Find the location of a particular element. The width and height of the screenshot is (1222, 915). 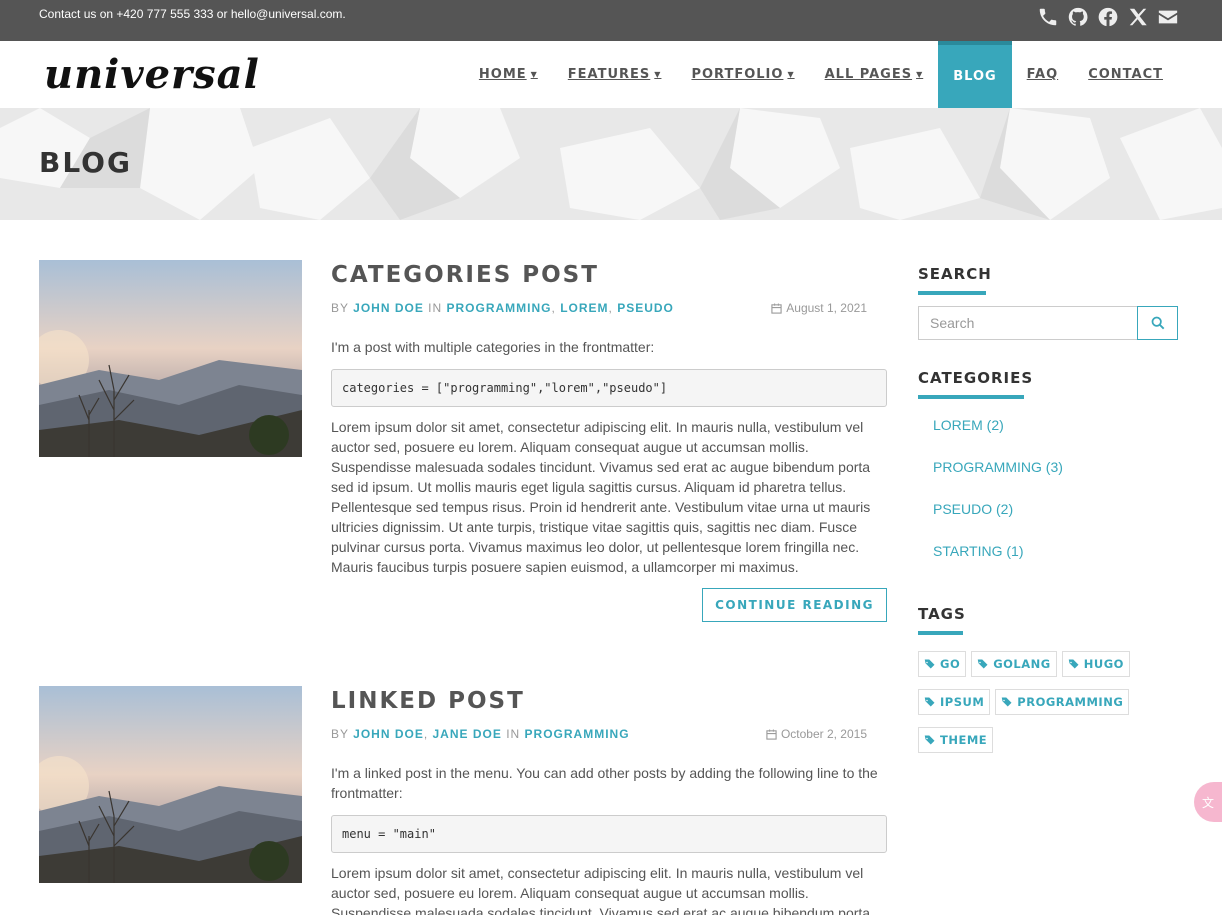

category-item: PROGRAMMING (3) is located at coordinates (1048, 480).